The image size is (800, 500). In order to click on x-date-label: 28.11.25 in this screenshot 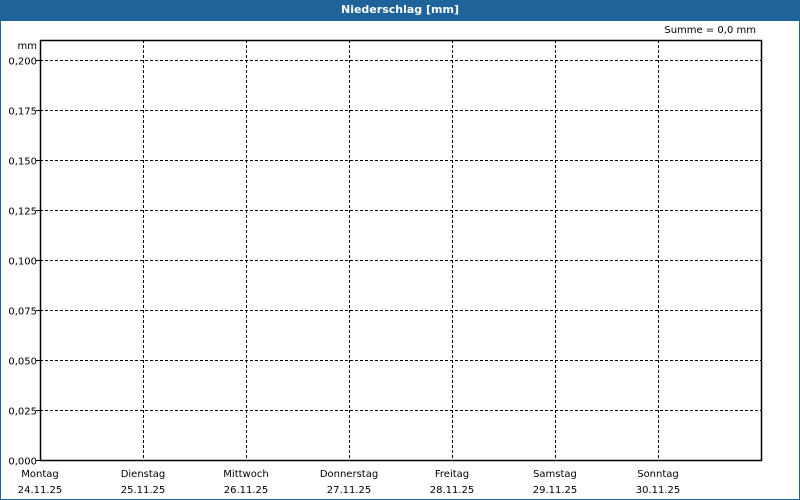, I will do `click(452, 490)`.